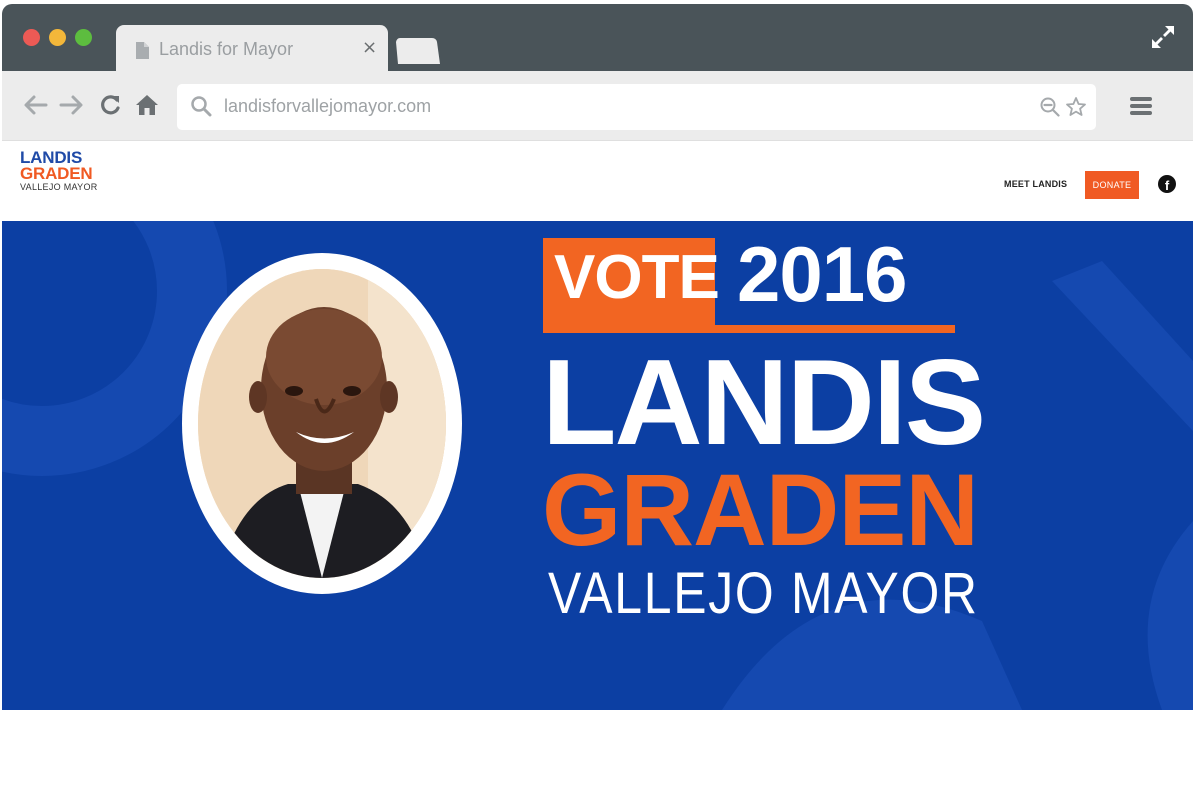 The height and width of the screenshot is (812, 1195). Describe the element at coordinates (83, 37) in the screenshot. I see `maximize-window-button` at that location.